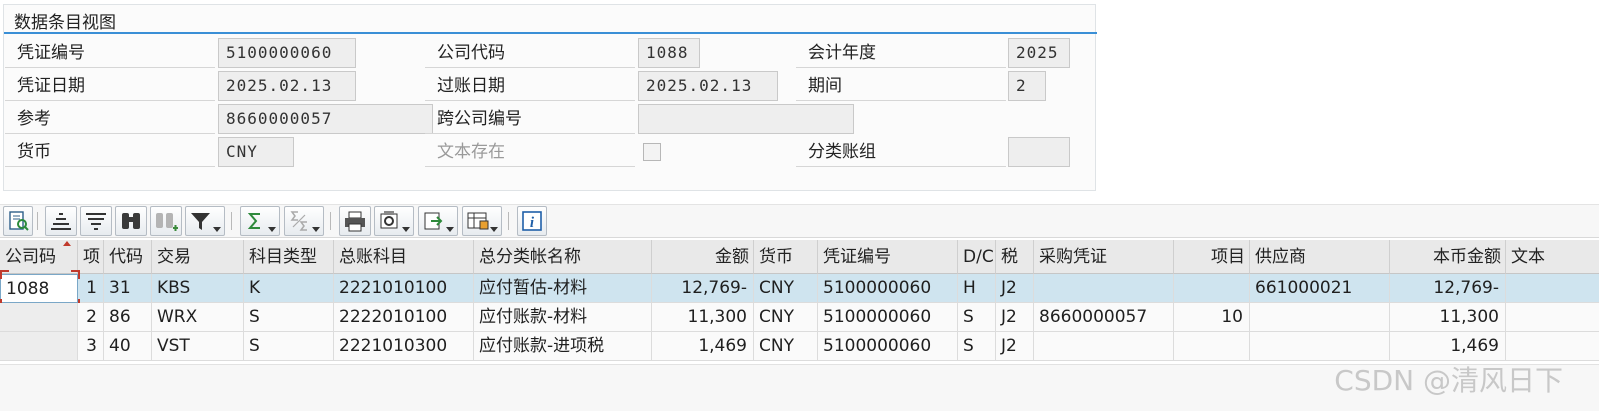  I want to click on col-header-gl-name: 总分类帐名称, so click(563, 257).